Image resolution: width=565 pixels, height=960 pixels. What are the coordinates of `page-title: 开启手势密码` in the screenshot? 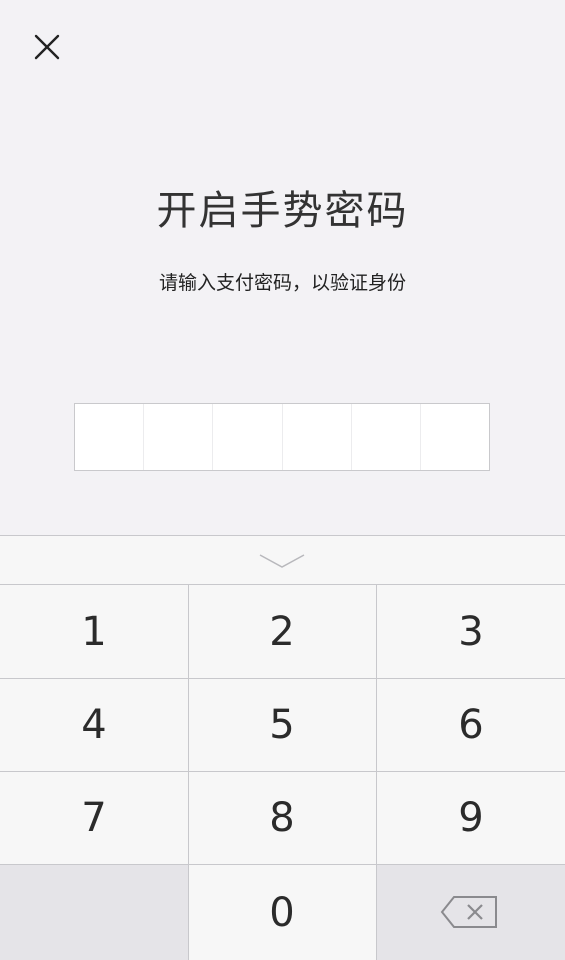 It's located at (282, 211).